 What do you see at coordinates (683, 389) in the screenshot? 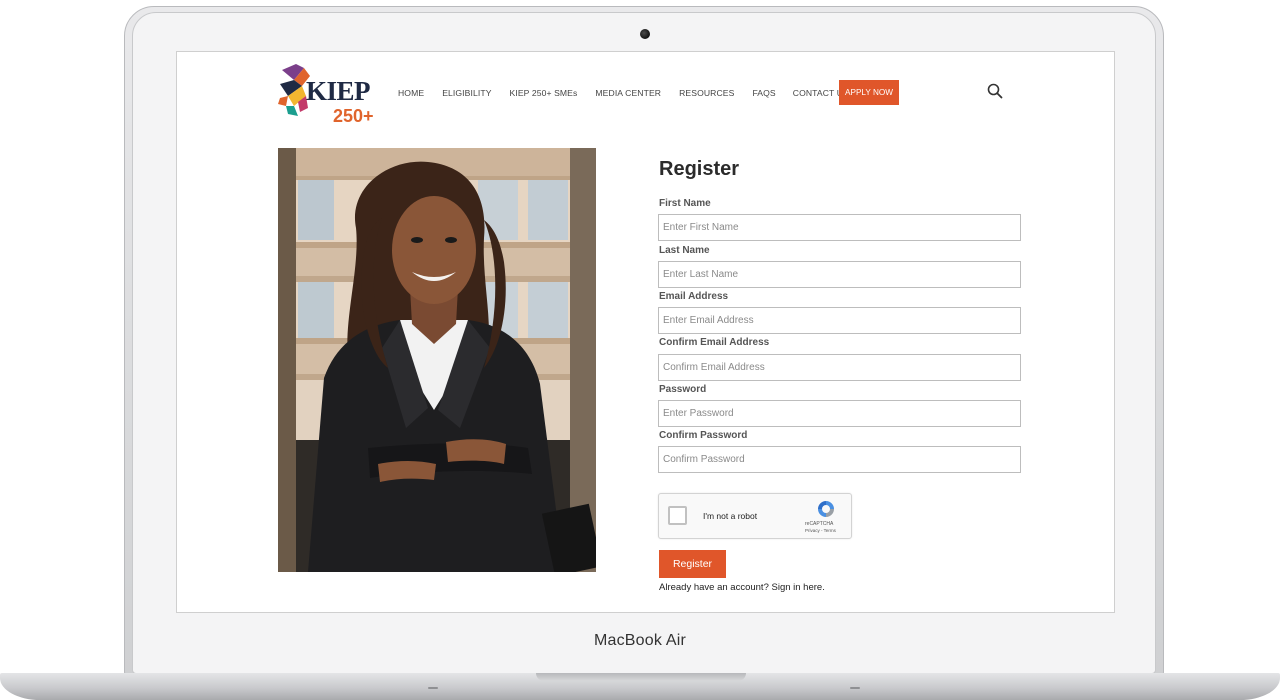
I see `password-label: Password` at bounding box center [683, 389].